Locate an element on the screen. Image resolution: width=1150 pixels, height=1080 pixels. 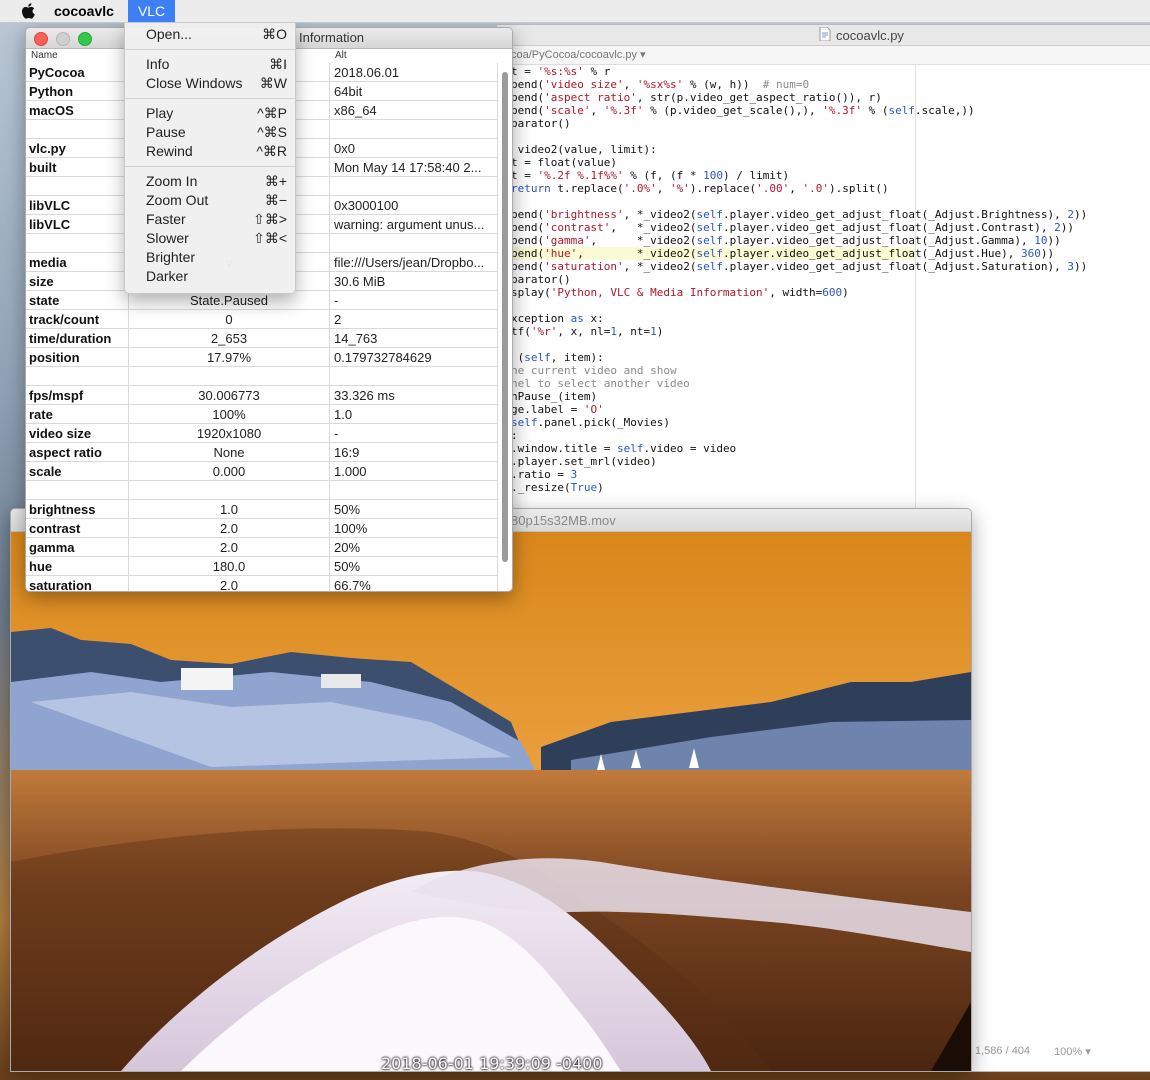
cell-alt: 30.6 MiB is located at coordinates (413, 281).